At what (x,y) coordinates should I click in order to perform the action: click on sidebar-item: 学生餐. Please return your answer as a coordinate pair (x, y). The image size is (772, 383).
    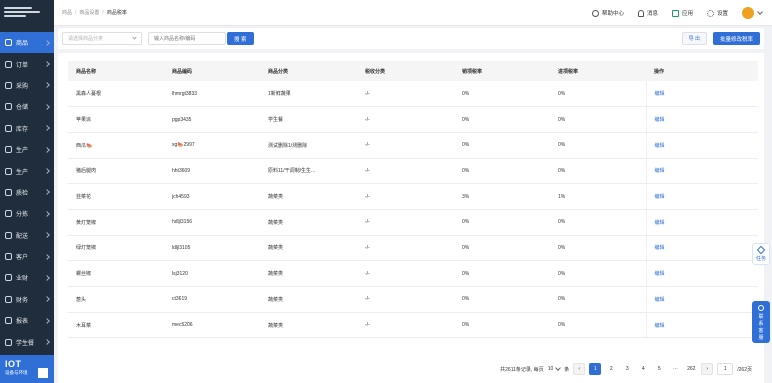
    Looking at the image, I should click on (27, 341).